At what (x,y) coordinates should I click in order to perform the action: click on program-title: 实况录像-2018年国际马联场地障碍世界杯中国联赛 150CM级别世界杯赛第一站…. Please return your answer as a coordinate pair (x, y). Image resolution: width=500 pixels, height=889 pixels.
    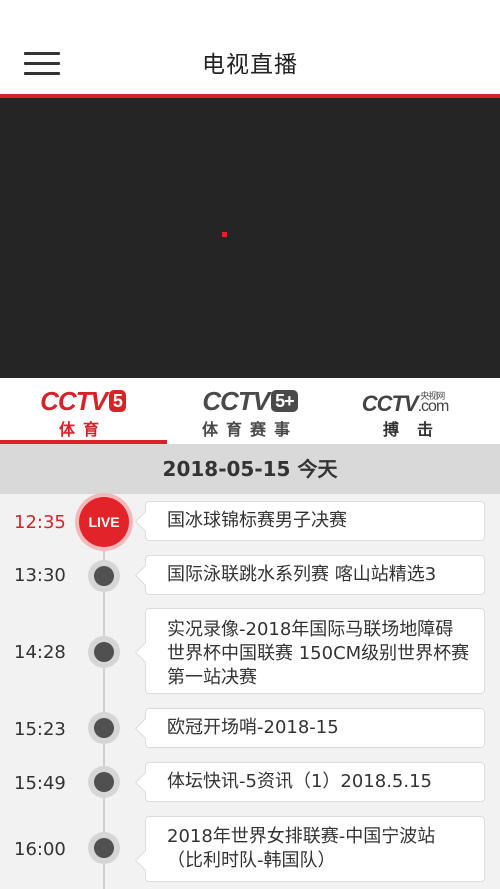
    Looking at the image, I should click on (318, 653).